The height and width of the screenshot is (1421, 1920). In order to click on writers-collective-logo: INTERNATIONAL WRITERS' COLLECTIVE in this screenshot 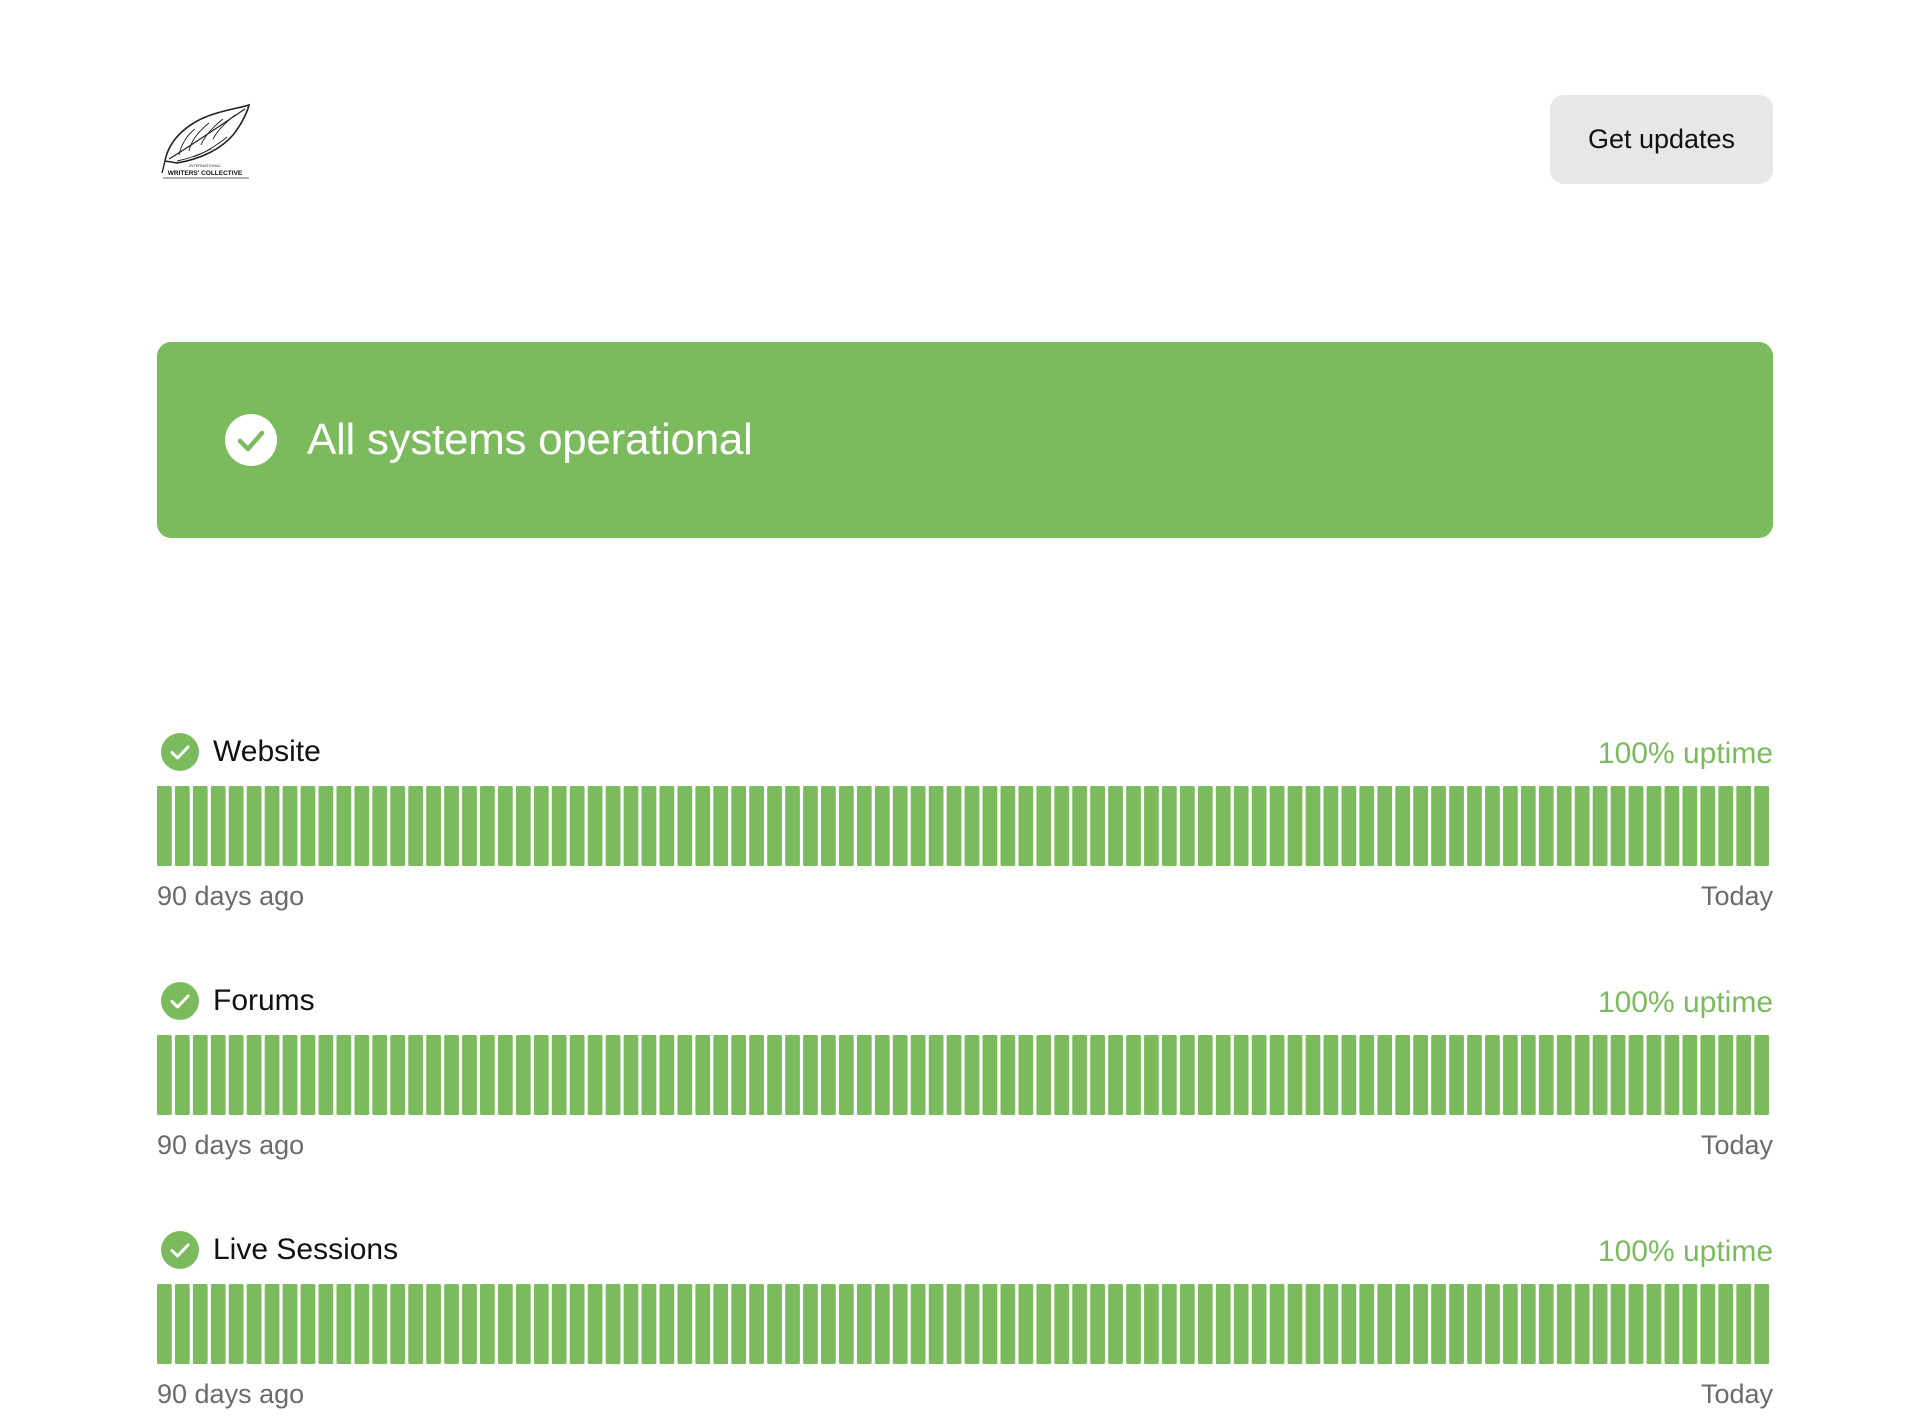, I will do `click(205, 143)`.